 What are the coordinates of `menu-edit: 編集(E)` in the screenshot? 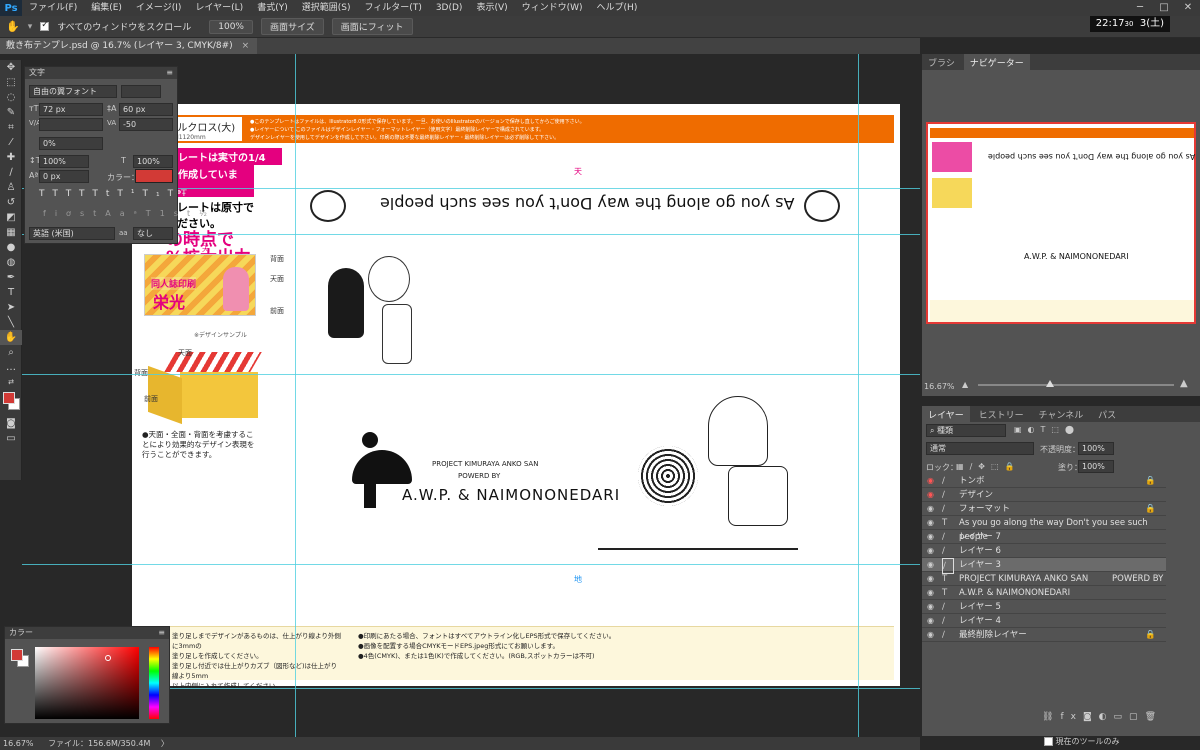 It's located at (106, 8).